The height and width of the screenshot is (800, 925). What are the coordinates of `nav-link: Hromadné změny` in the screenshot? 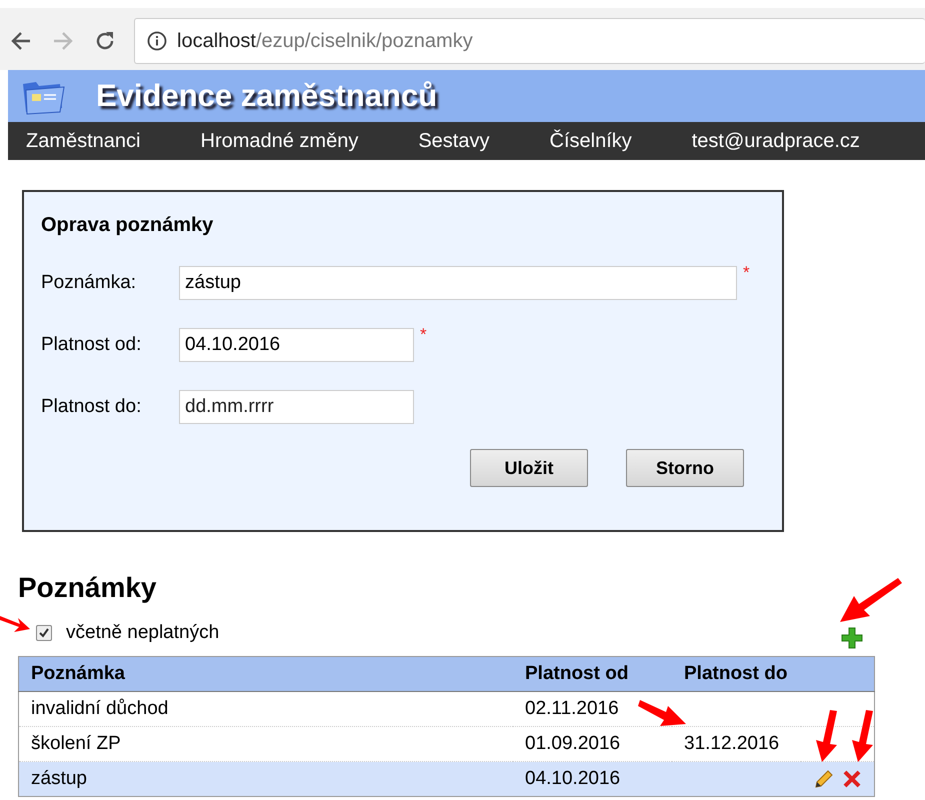 It's located at (279, 141).